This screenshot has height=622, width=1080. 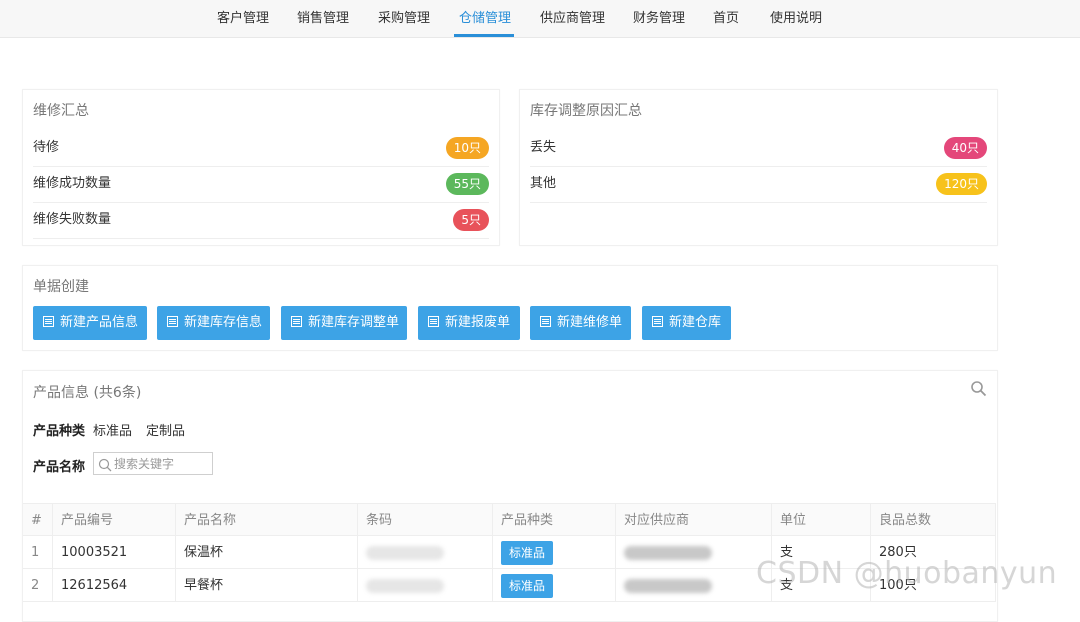 I want to click on nav-supplier: 供应商管理, so click(x=572, y=18).